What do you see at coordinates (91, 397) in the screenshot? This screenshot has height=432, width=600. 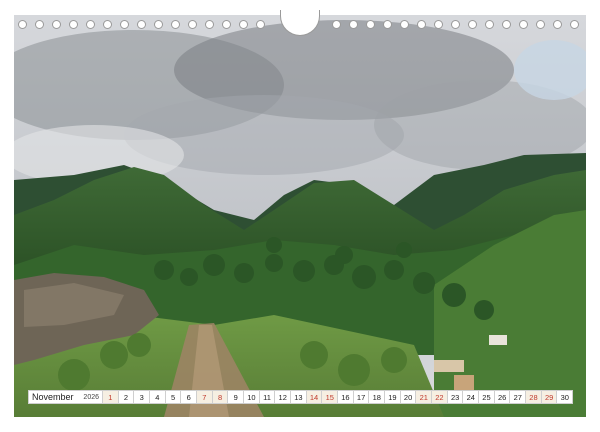 I see `year-label: 2026` at bounding box center [91, 397].